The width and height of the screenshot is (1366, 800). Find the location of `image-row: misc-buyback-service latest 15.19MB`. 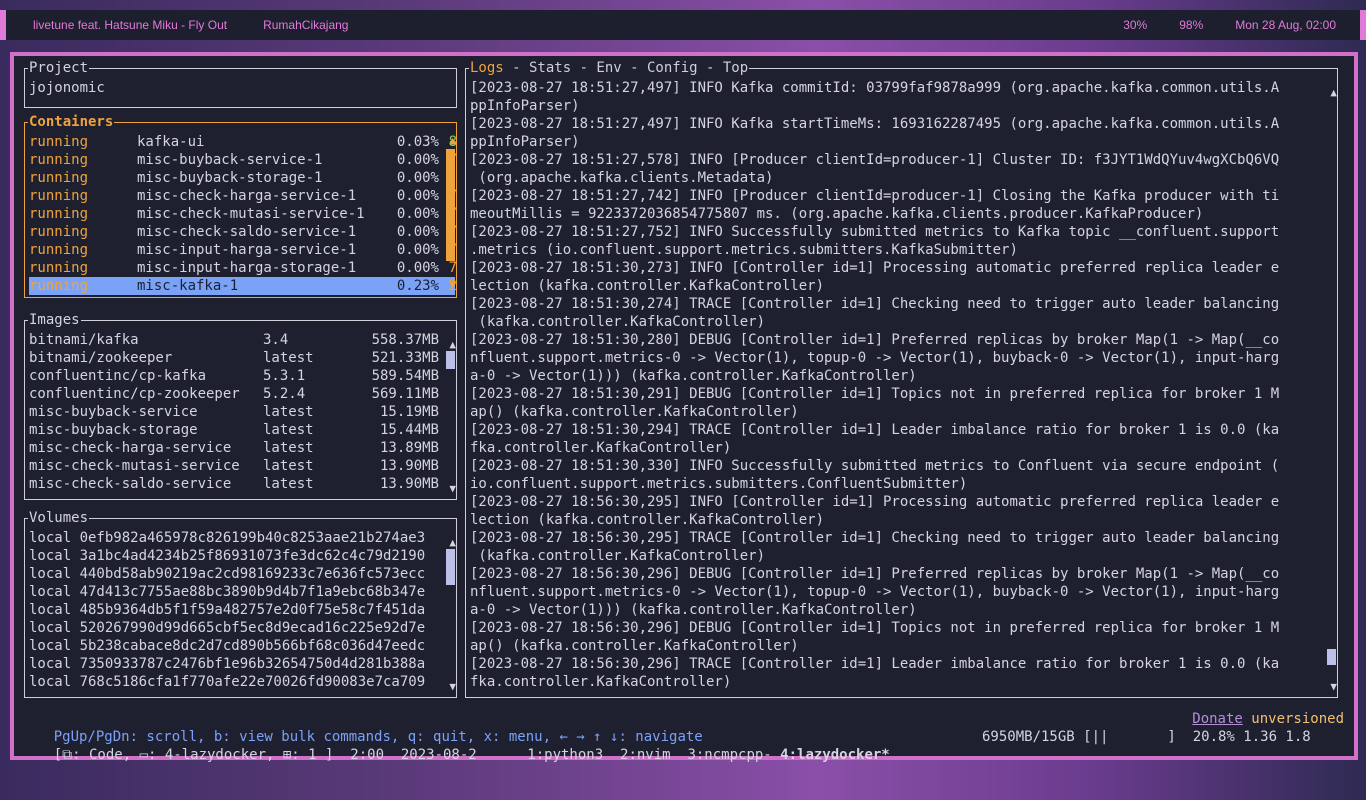

image-row: misc-buyback-service latest 15.19MB is located at coordinates (242, 412).